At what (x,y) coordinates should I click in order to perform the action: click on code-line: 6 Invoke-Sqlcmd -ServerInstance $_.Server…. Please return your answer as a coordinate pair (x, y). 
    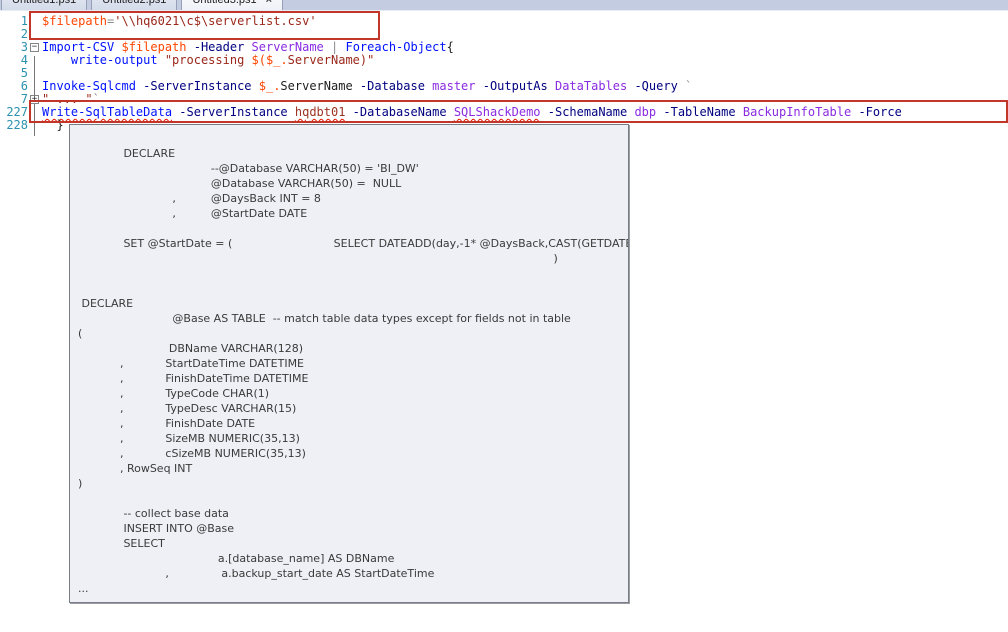
    Looking at the image, I should click on (451, 86).